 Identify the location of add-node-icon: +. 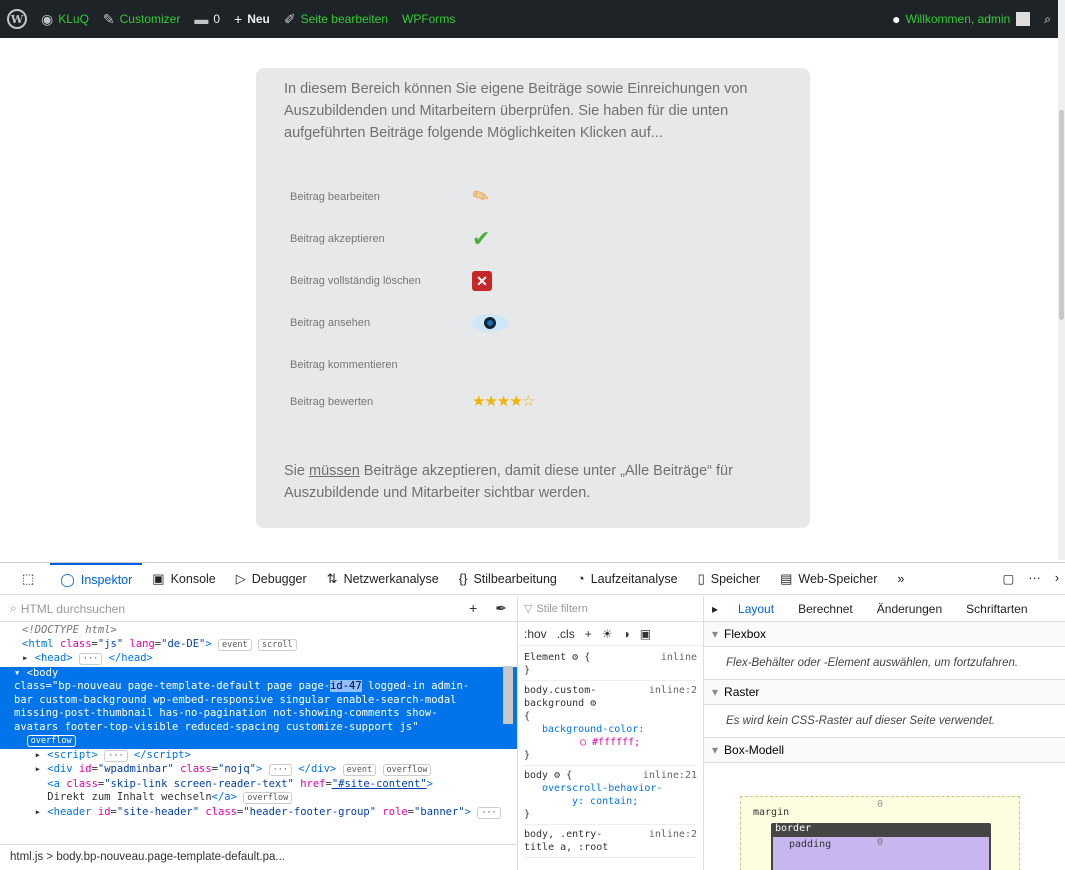
(473, 608).